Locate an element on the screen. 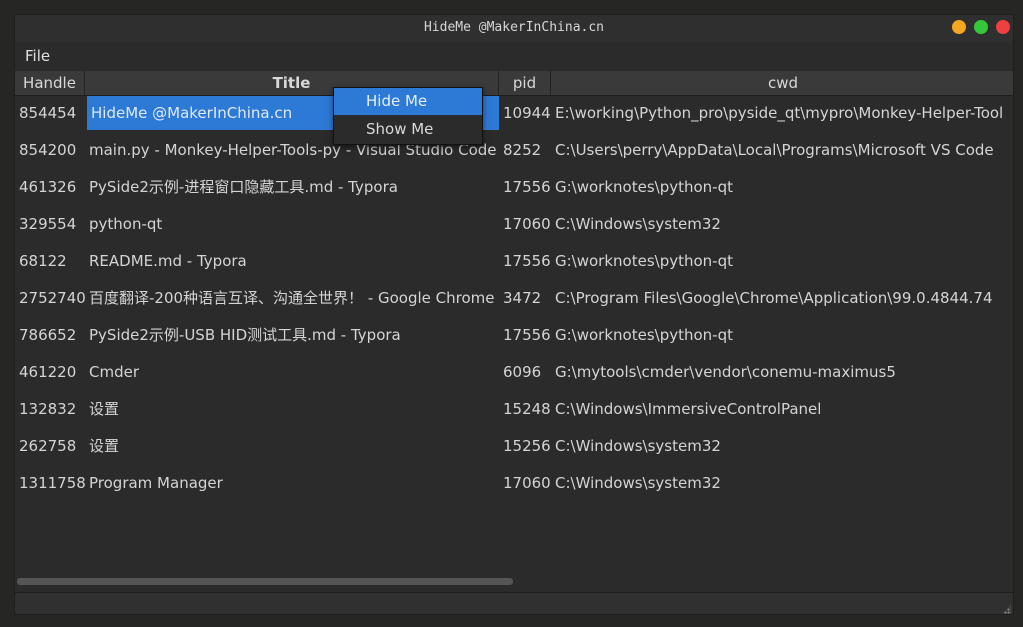  cell-pid: 15256 is located at coordinates (525, 446).